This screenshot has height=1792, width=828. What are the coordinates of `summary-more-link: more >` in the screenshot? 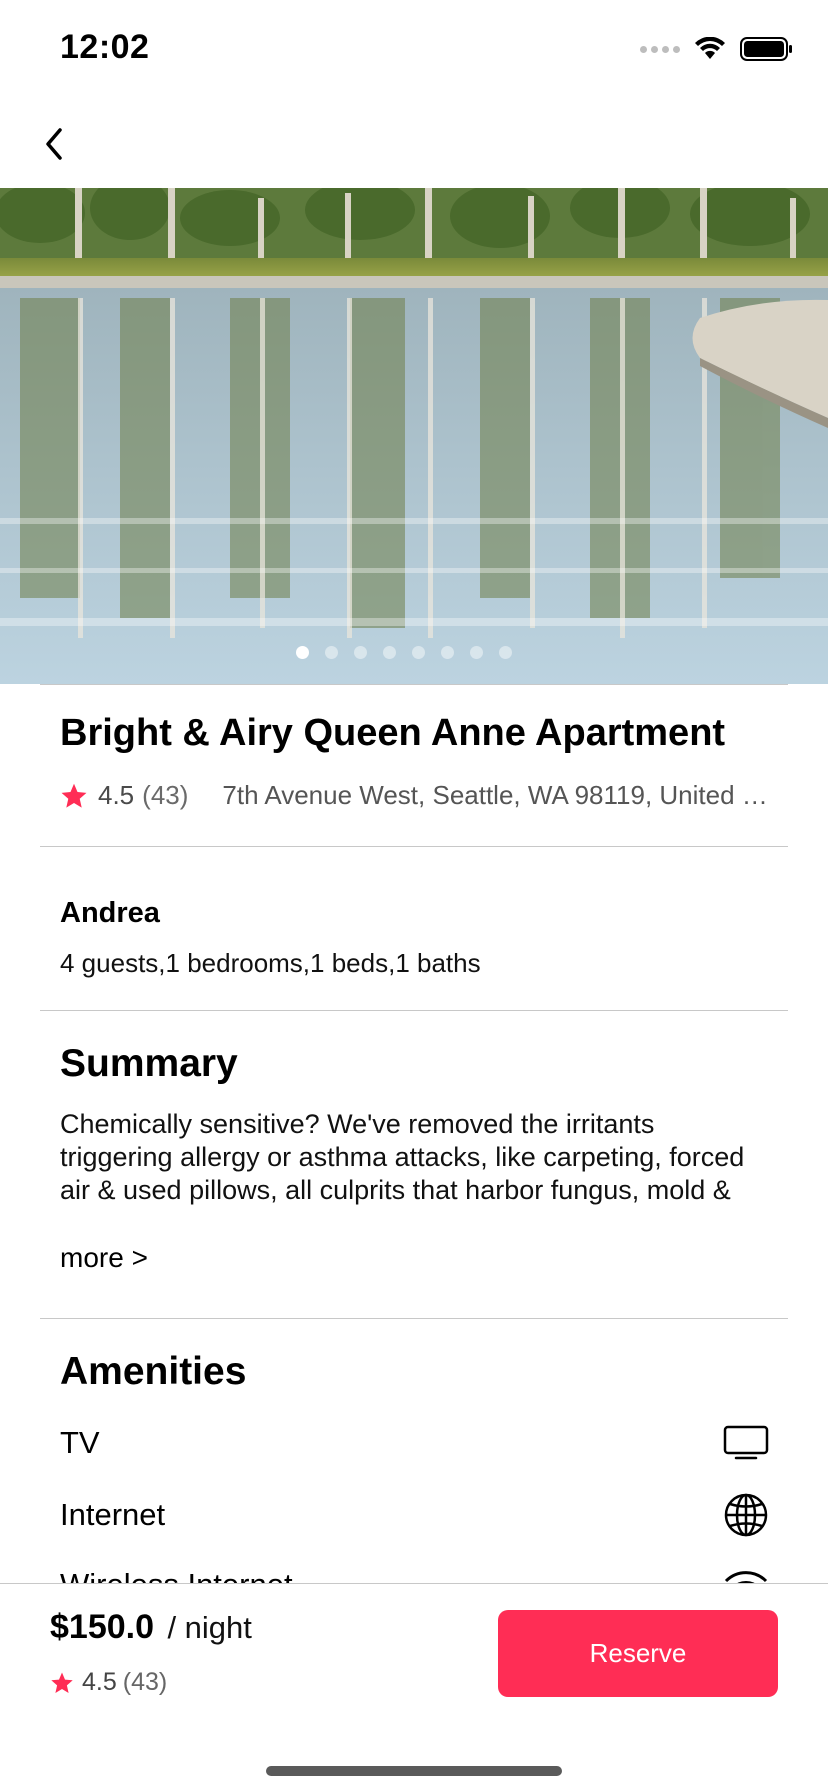 It's located at (104, 1258).